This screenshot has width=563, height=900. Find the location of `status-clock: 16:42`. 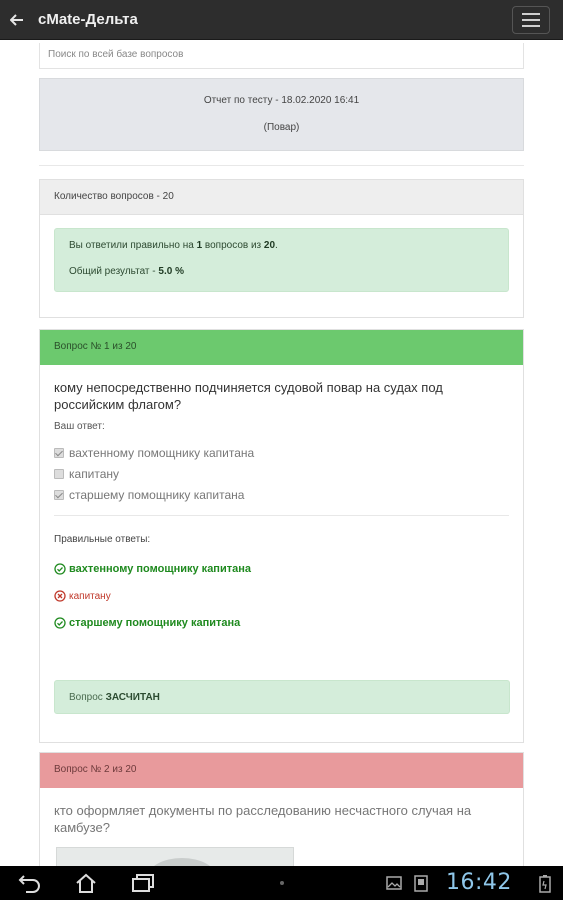

status-clock: 16:42 is located at coordinates (479, 882).